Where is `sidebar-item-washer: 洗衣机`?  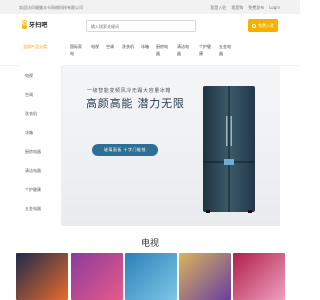 sidebar-item-washer: 洗衣机 is located at coordinates (31, 114).